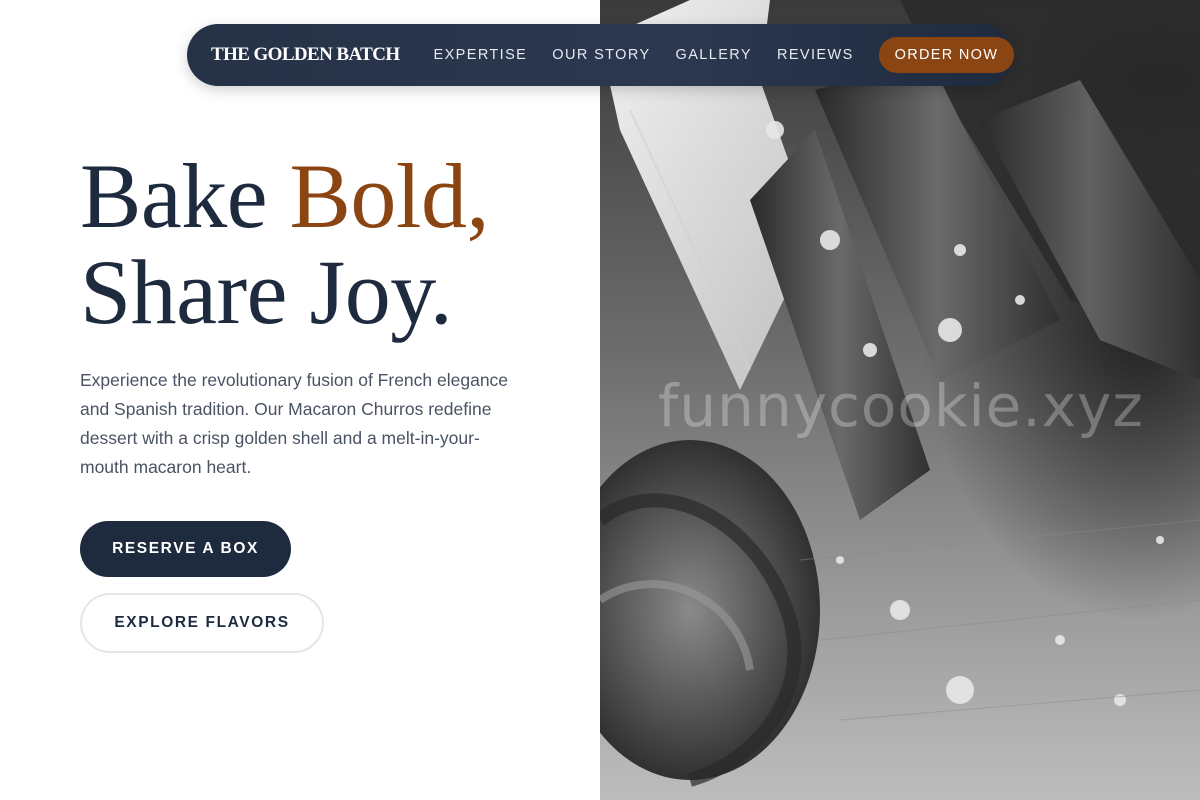 The height and width of the screenshot is (800, 1200). I want to click on reserve-box-button: RESERVE A BOX, so click(185, 549).